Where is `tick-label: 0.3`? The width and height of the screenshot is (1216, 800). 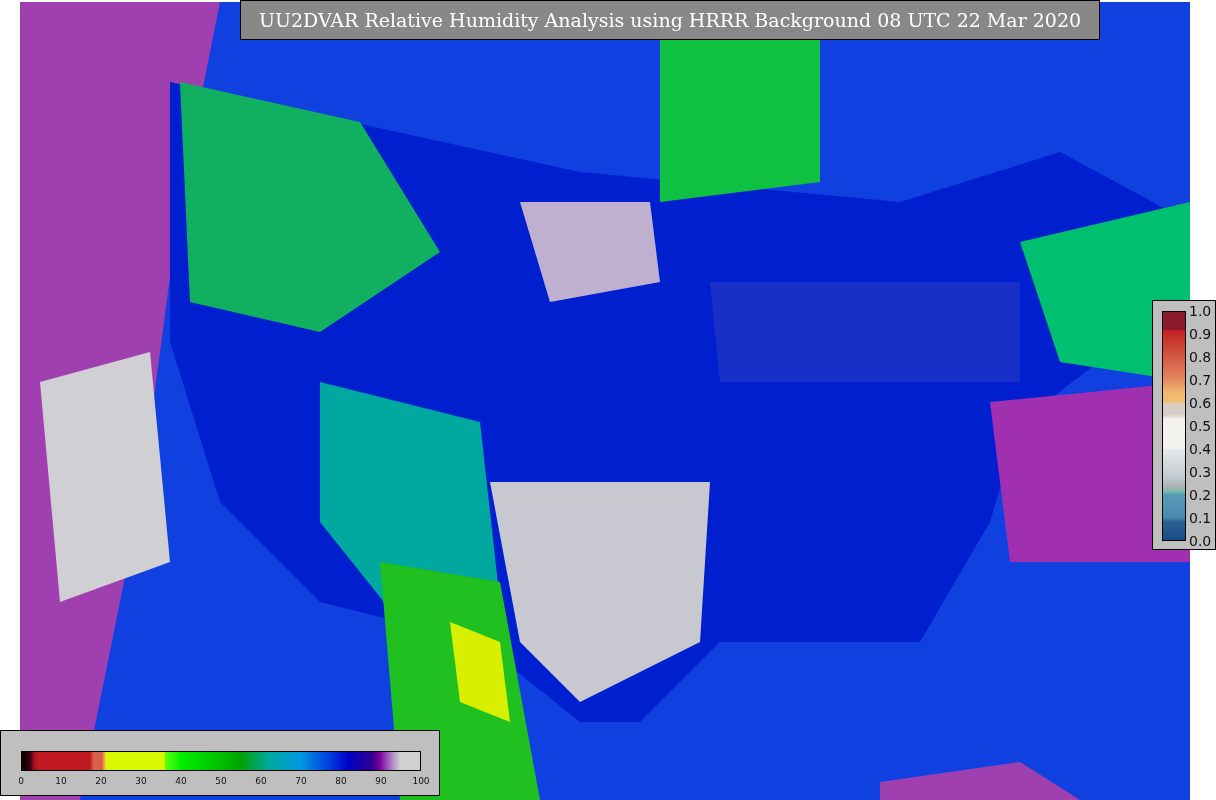
tick-label: 0.3 is located at coordinates (1200, 472).